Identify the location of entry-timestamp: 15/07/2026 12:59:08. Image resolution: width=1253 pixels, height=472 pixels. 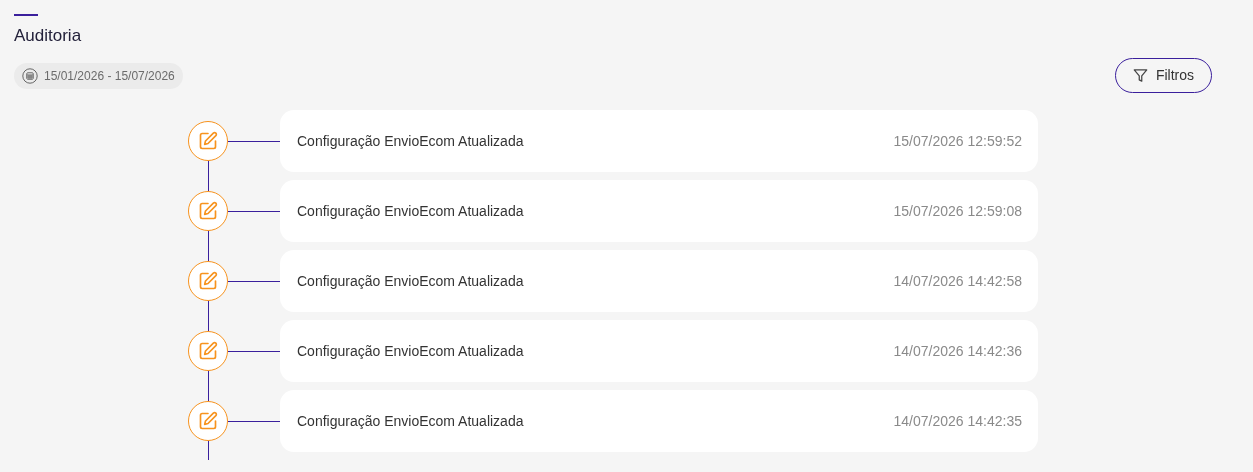
(957, 211).